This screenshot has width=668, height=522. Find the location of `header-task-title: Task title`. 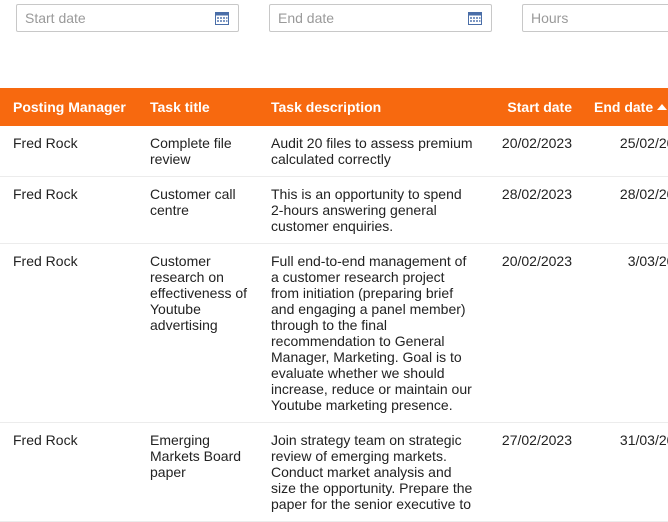

header-task-title: Task title is located at coordinates (197, 107).